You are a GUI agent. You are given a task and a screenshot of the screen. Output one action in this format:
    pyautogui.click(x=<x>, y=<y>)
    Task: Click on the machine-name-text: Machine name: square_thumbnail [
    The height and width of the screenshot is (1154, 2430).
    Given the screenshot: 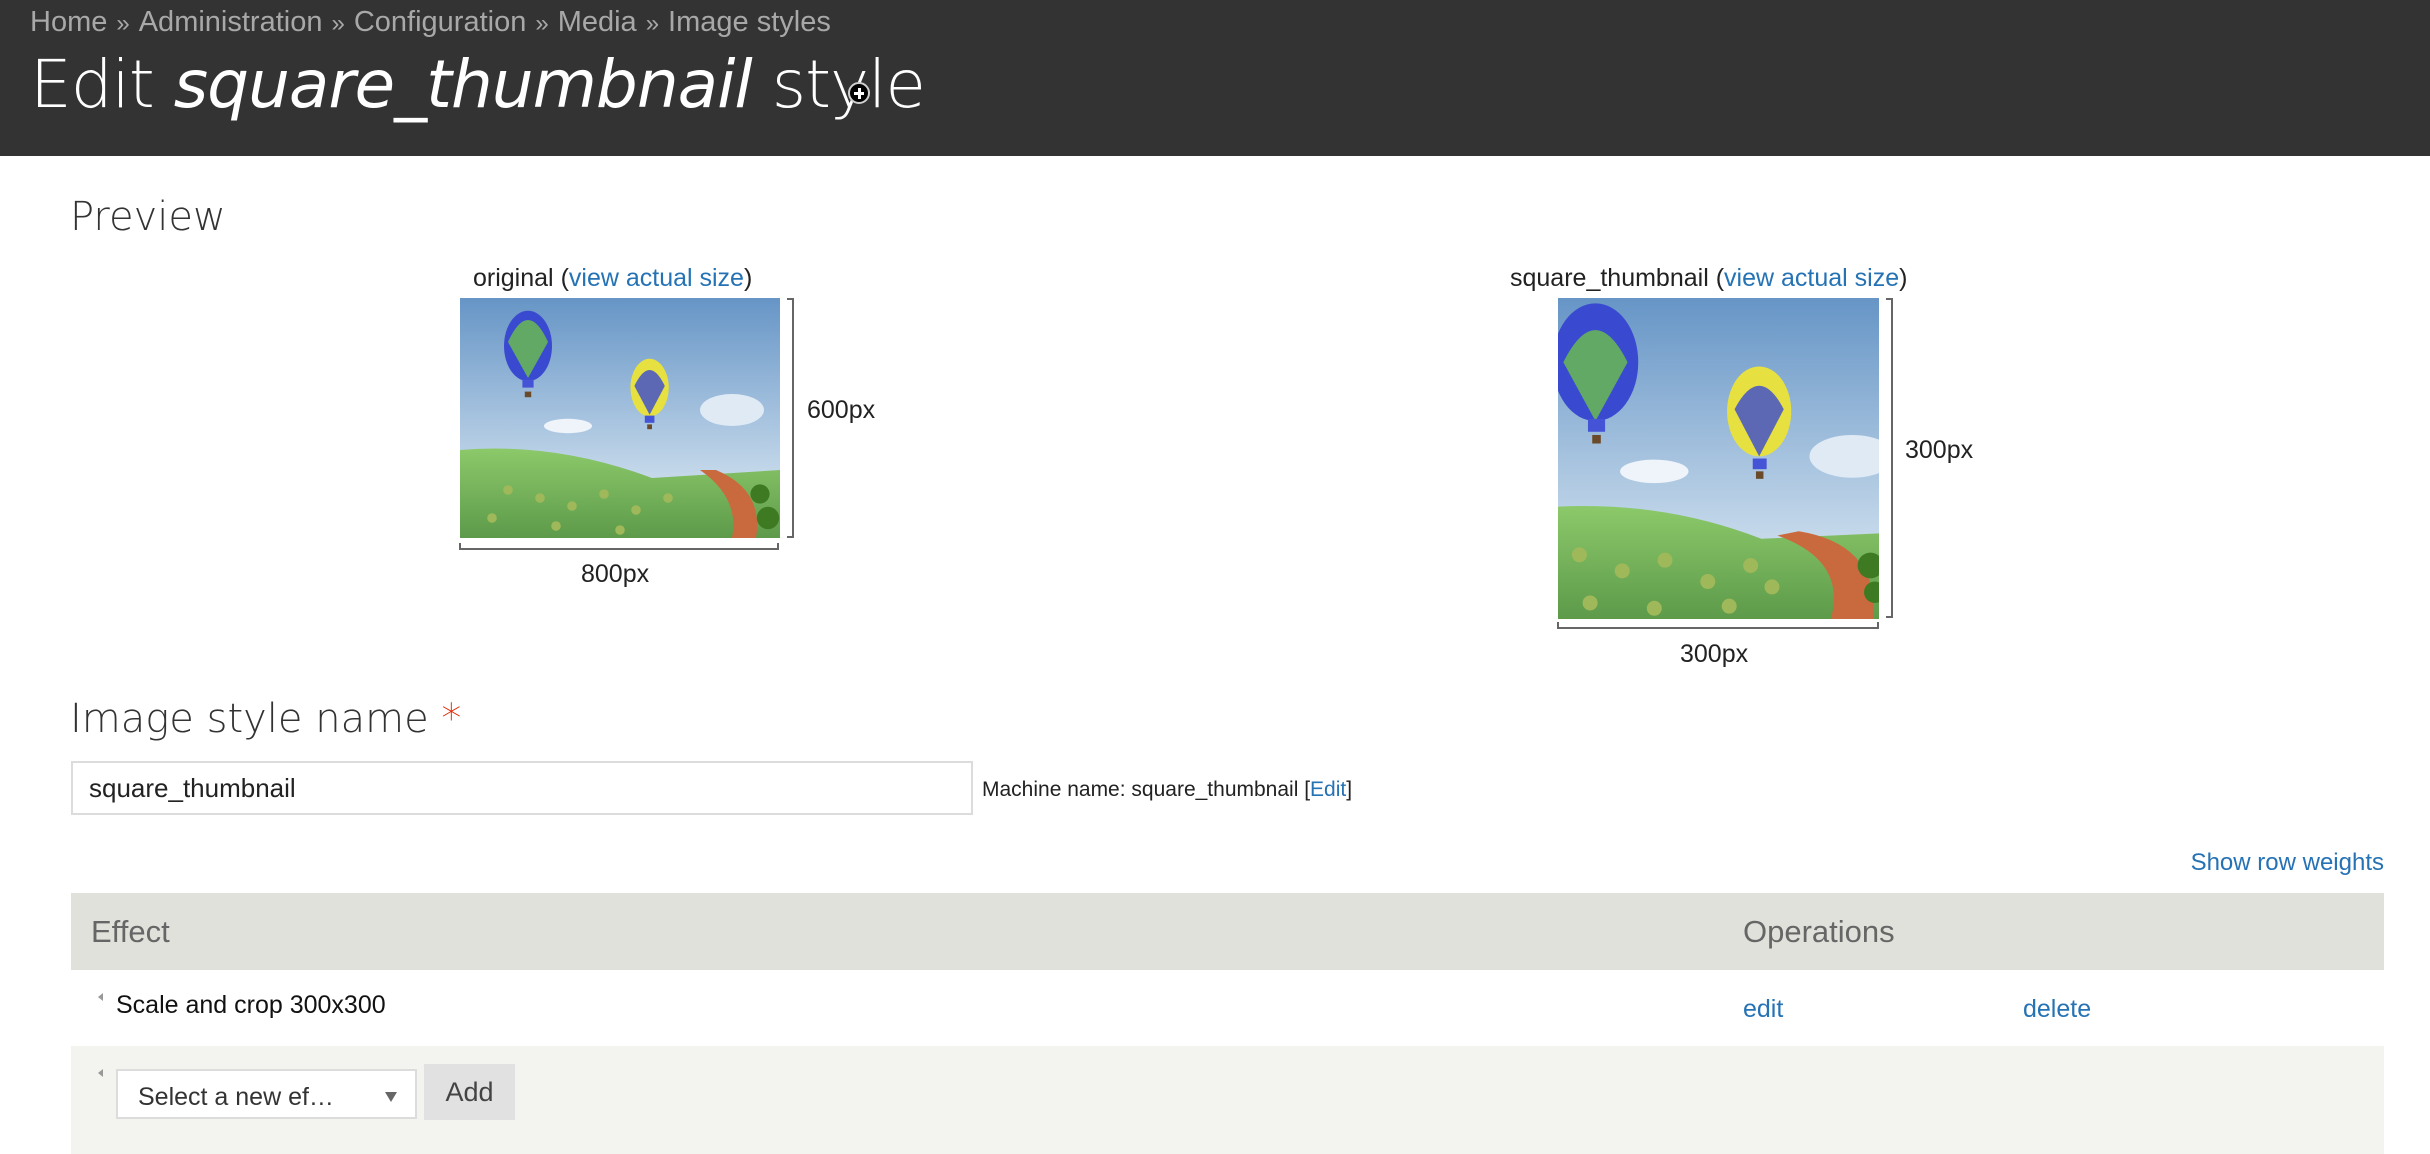 What is the action you would take?
    pyautogui.click(x=1146, y=789)
    